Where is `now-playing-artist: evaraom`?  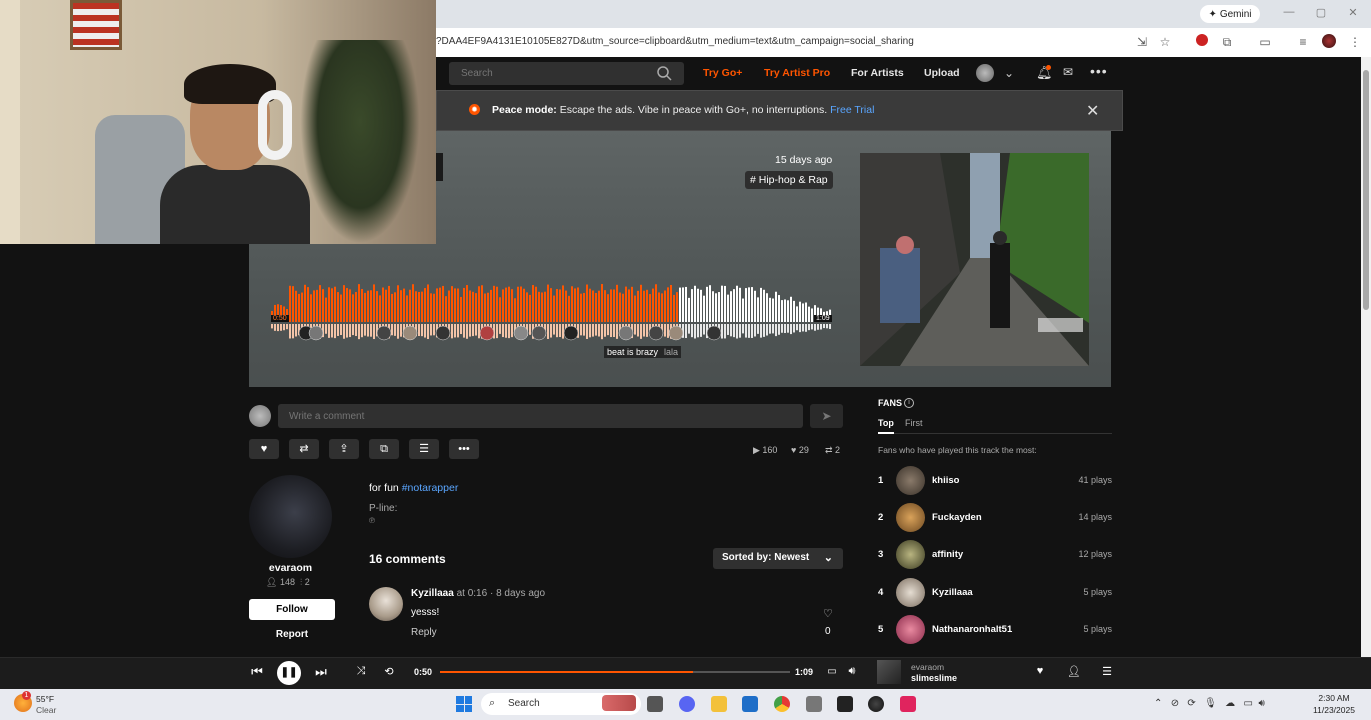 now-playing-artist: evaraom is located at coordinates (927, 667).